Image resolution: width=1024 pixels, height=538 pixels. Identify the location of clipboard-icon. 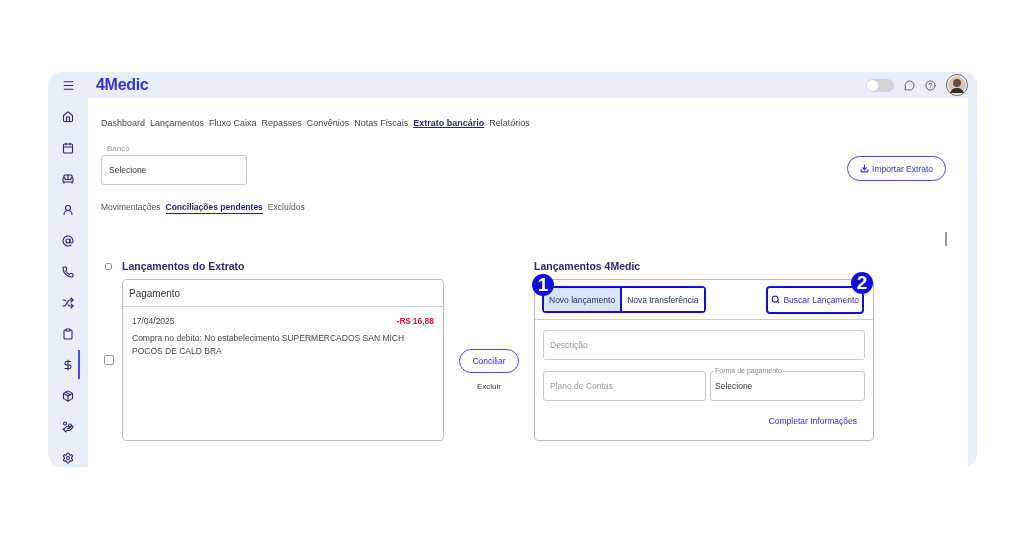
(68, 333).